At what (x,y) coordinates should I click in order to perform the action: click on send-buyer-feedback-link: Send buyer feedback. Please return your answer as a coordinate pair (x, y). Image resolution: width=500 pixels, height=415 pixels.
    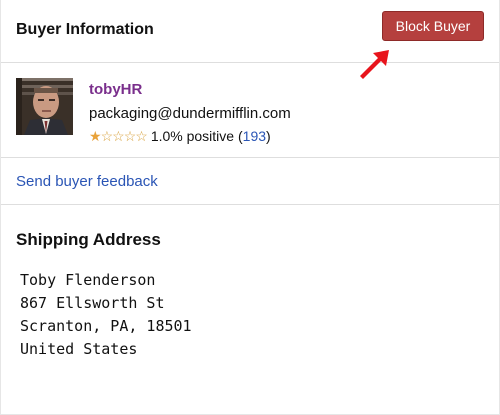
    Looking at the image, I should click on (87, 181).